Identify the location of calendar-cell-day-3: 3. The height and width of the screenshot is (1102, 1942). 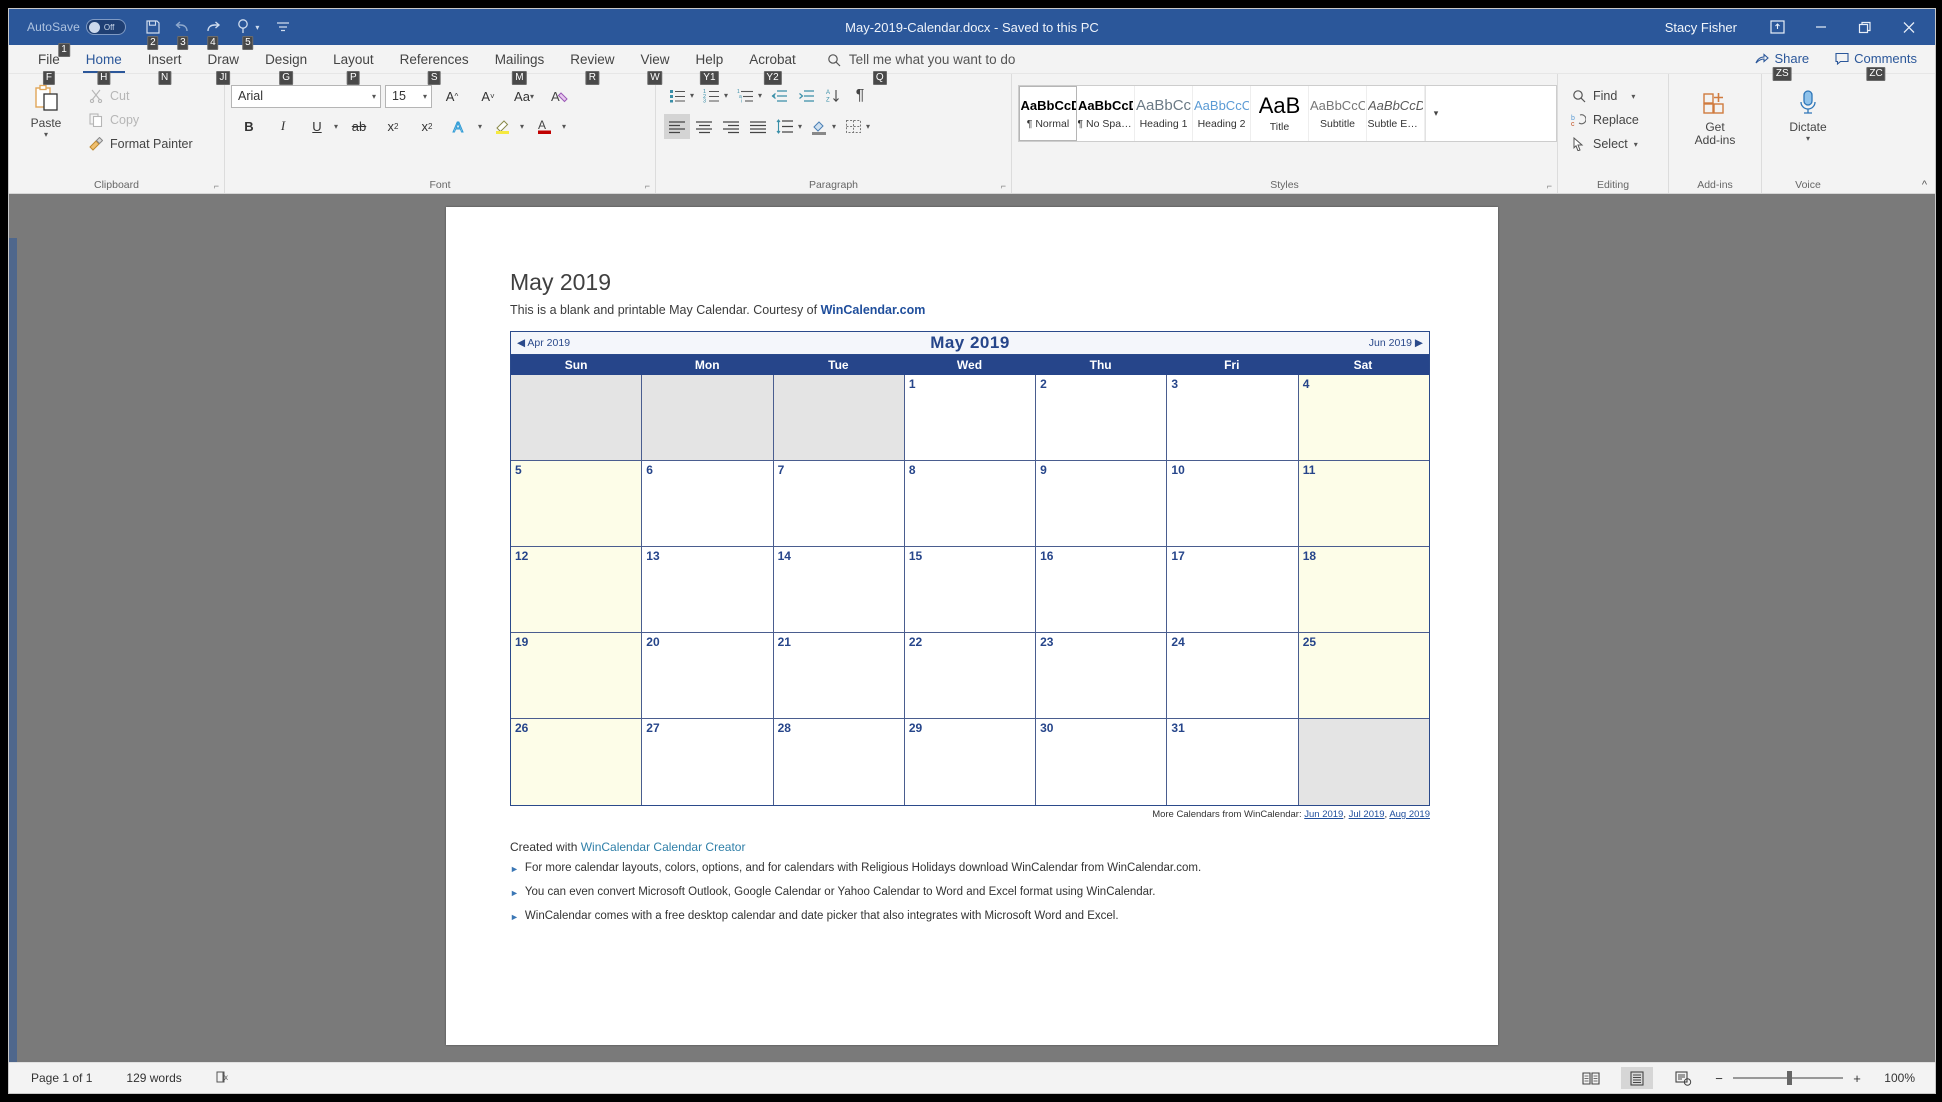
(1233, 418).